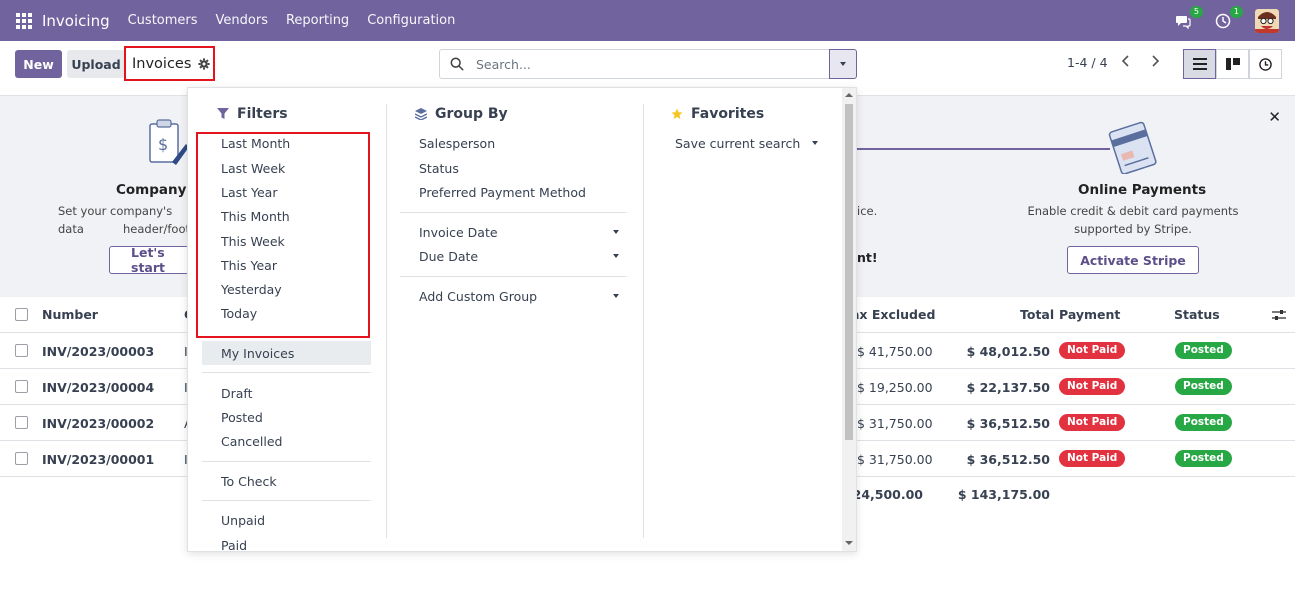 The width and height of the screenshot is (1295, 616). I want to click on new-button: New, so click(38, 64).